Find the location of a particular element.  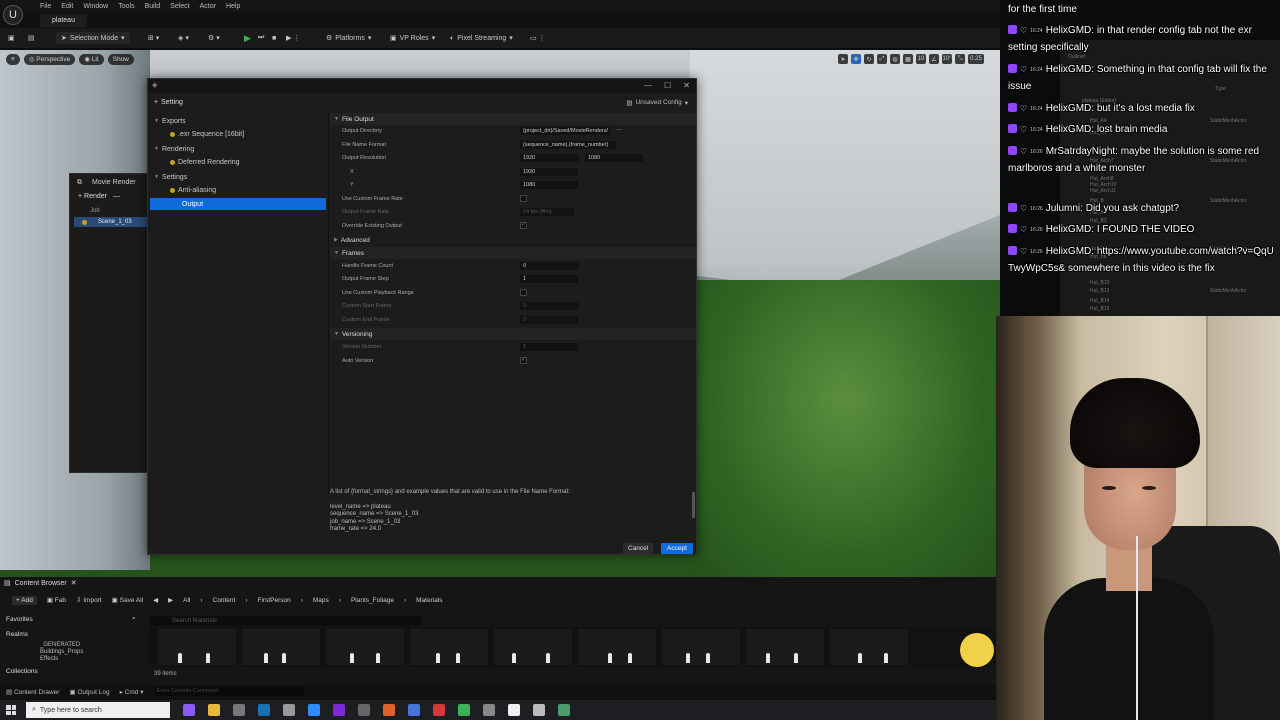

custom-start-frame-field: 0 is located at coordinates (549, 306).